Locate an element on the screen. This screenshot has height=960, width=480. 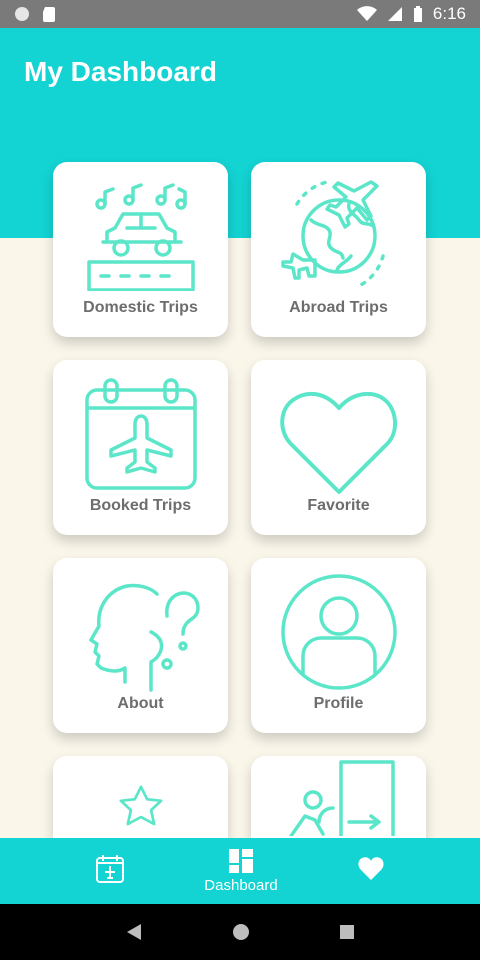
system-nav-bar is located at coordinates (240, 932).